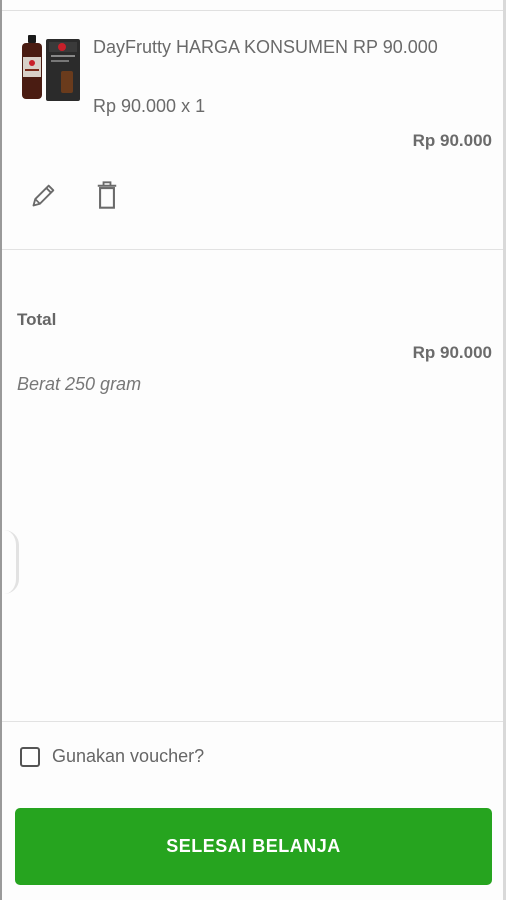 This screenshot has width=506, height=900. I want to click on delete-item-button, so click(107, 195).